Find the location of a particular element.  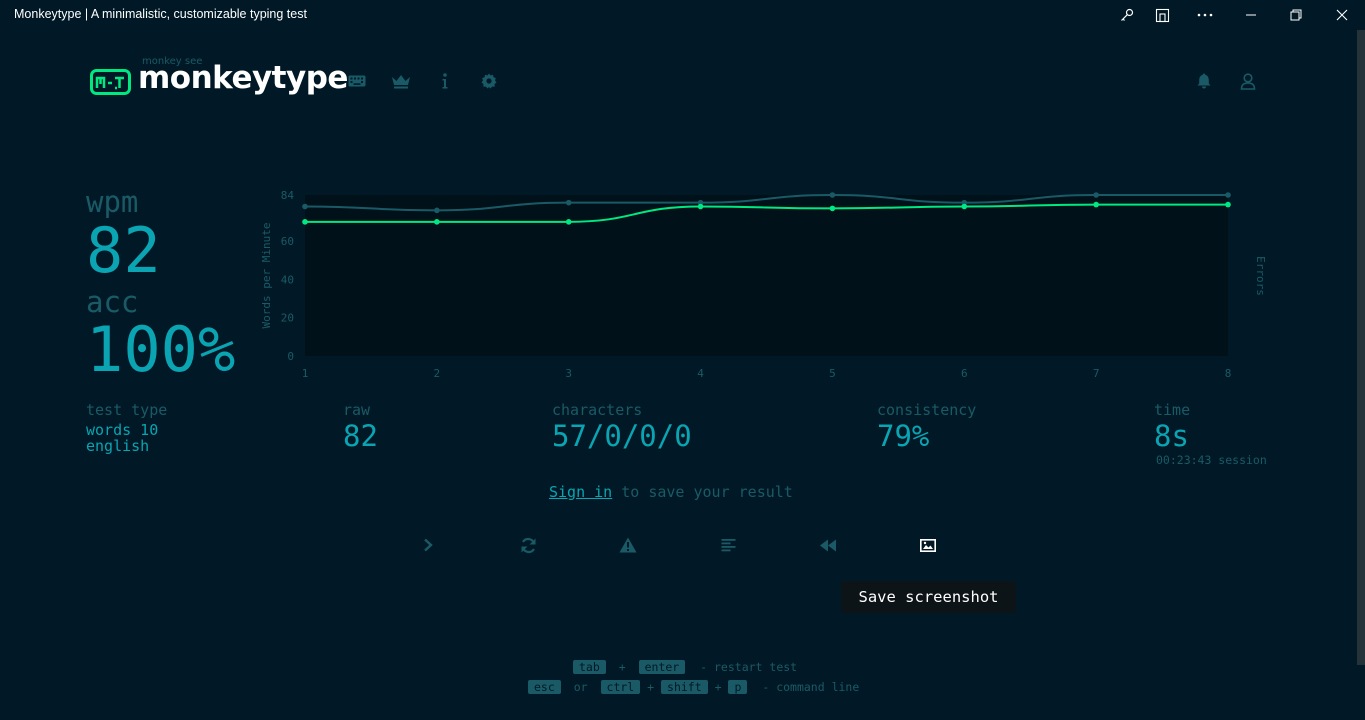

keyboard-icon is located at coordinates (357, 81).